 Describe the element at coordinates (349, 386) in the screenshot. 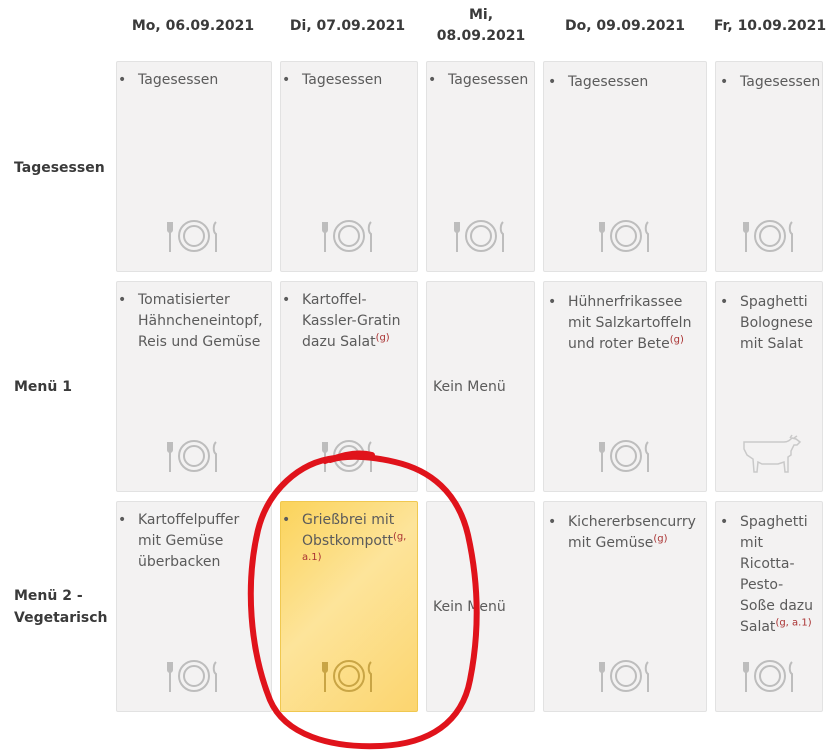

I see `cell-menu1-di: Kartoffel- Kassler-Gratin dazu Salat(g)` at that location.